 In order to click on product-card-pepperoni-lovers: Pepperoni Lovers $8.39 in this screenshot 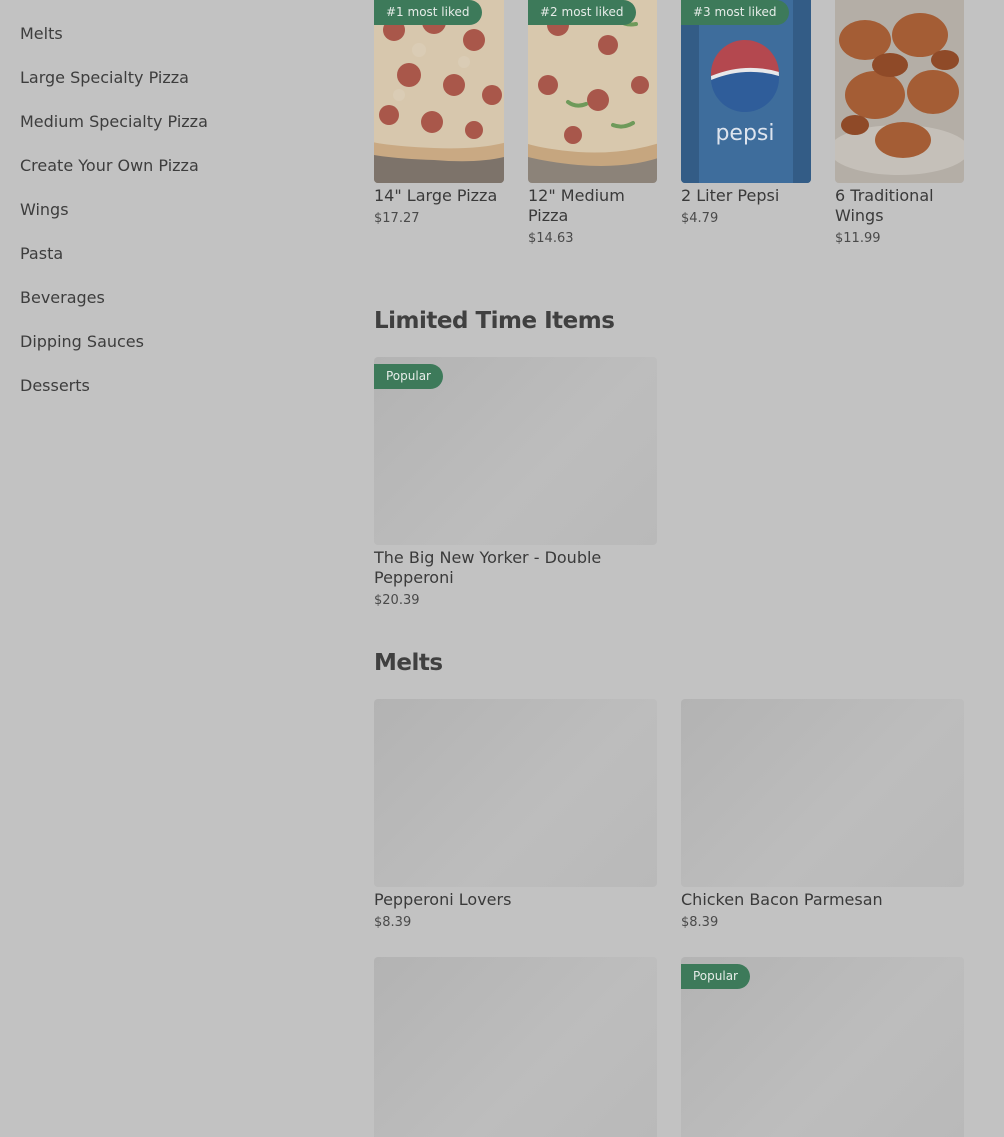, I will do `click(515, 816)`.